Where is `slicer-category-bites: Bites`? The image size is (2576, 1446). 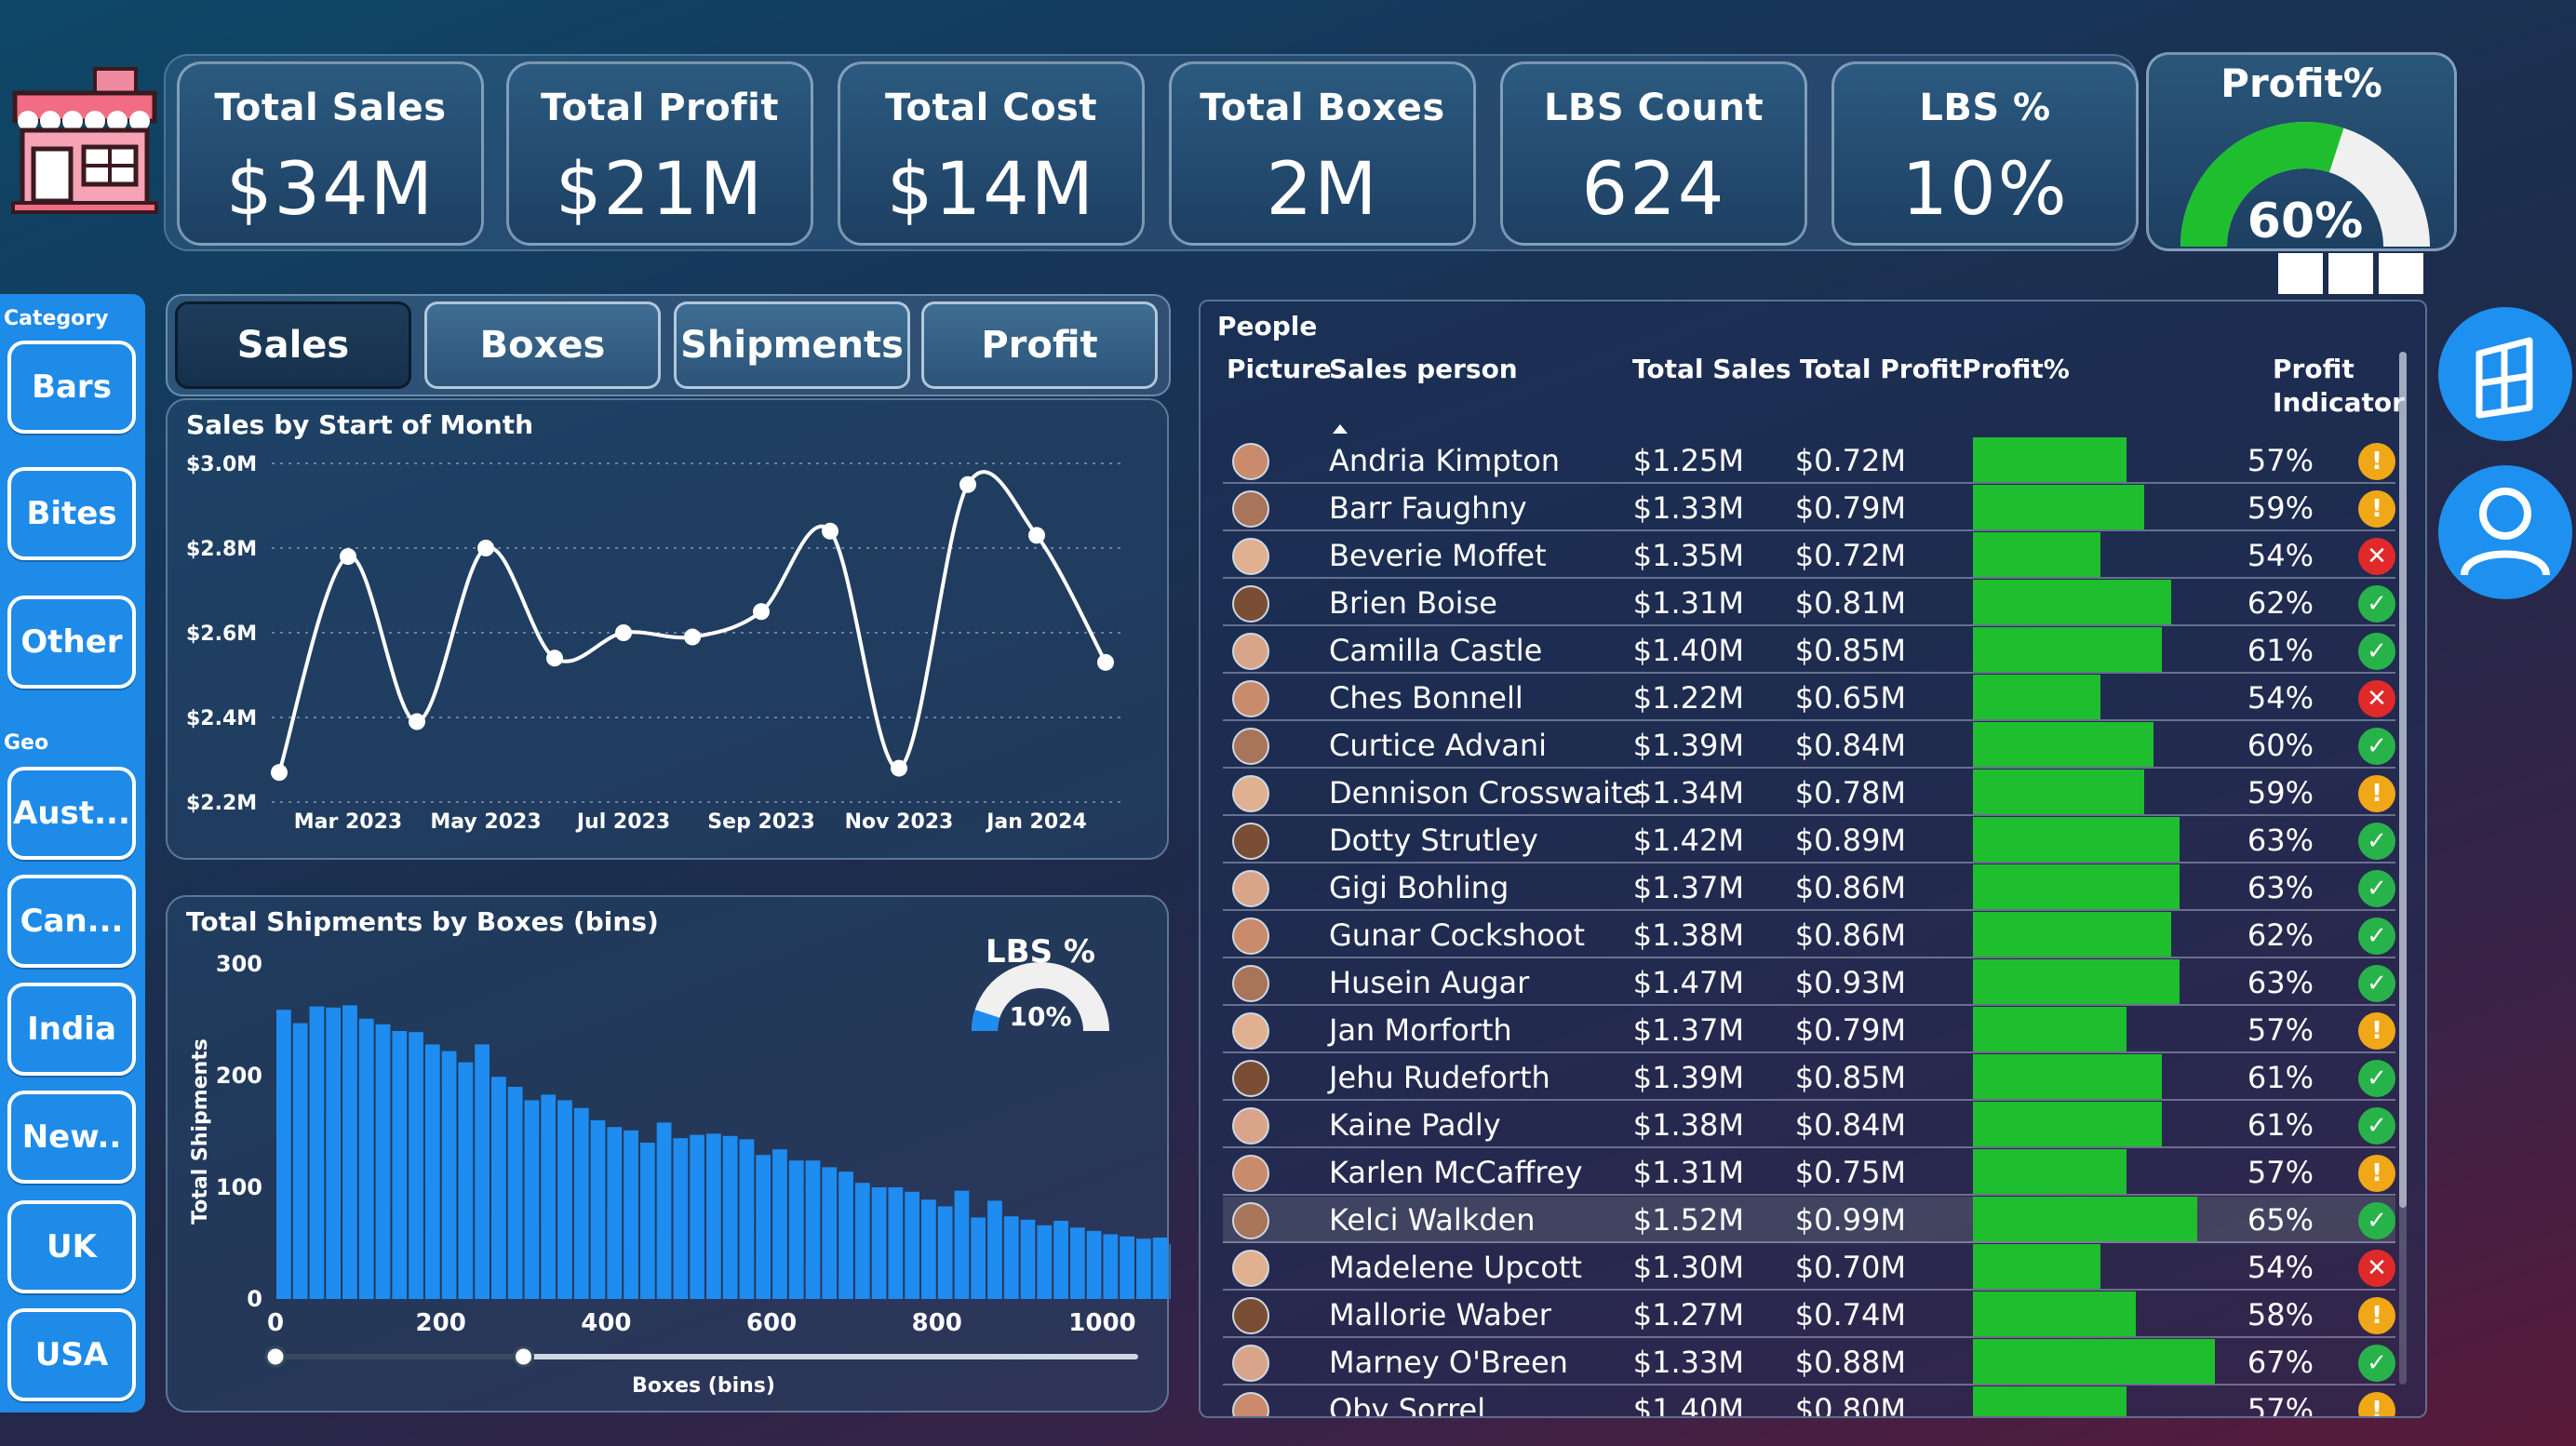
slicer-category-bites: Bites is located at coordinates (71, 513).